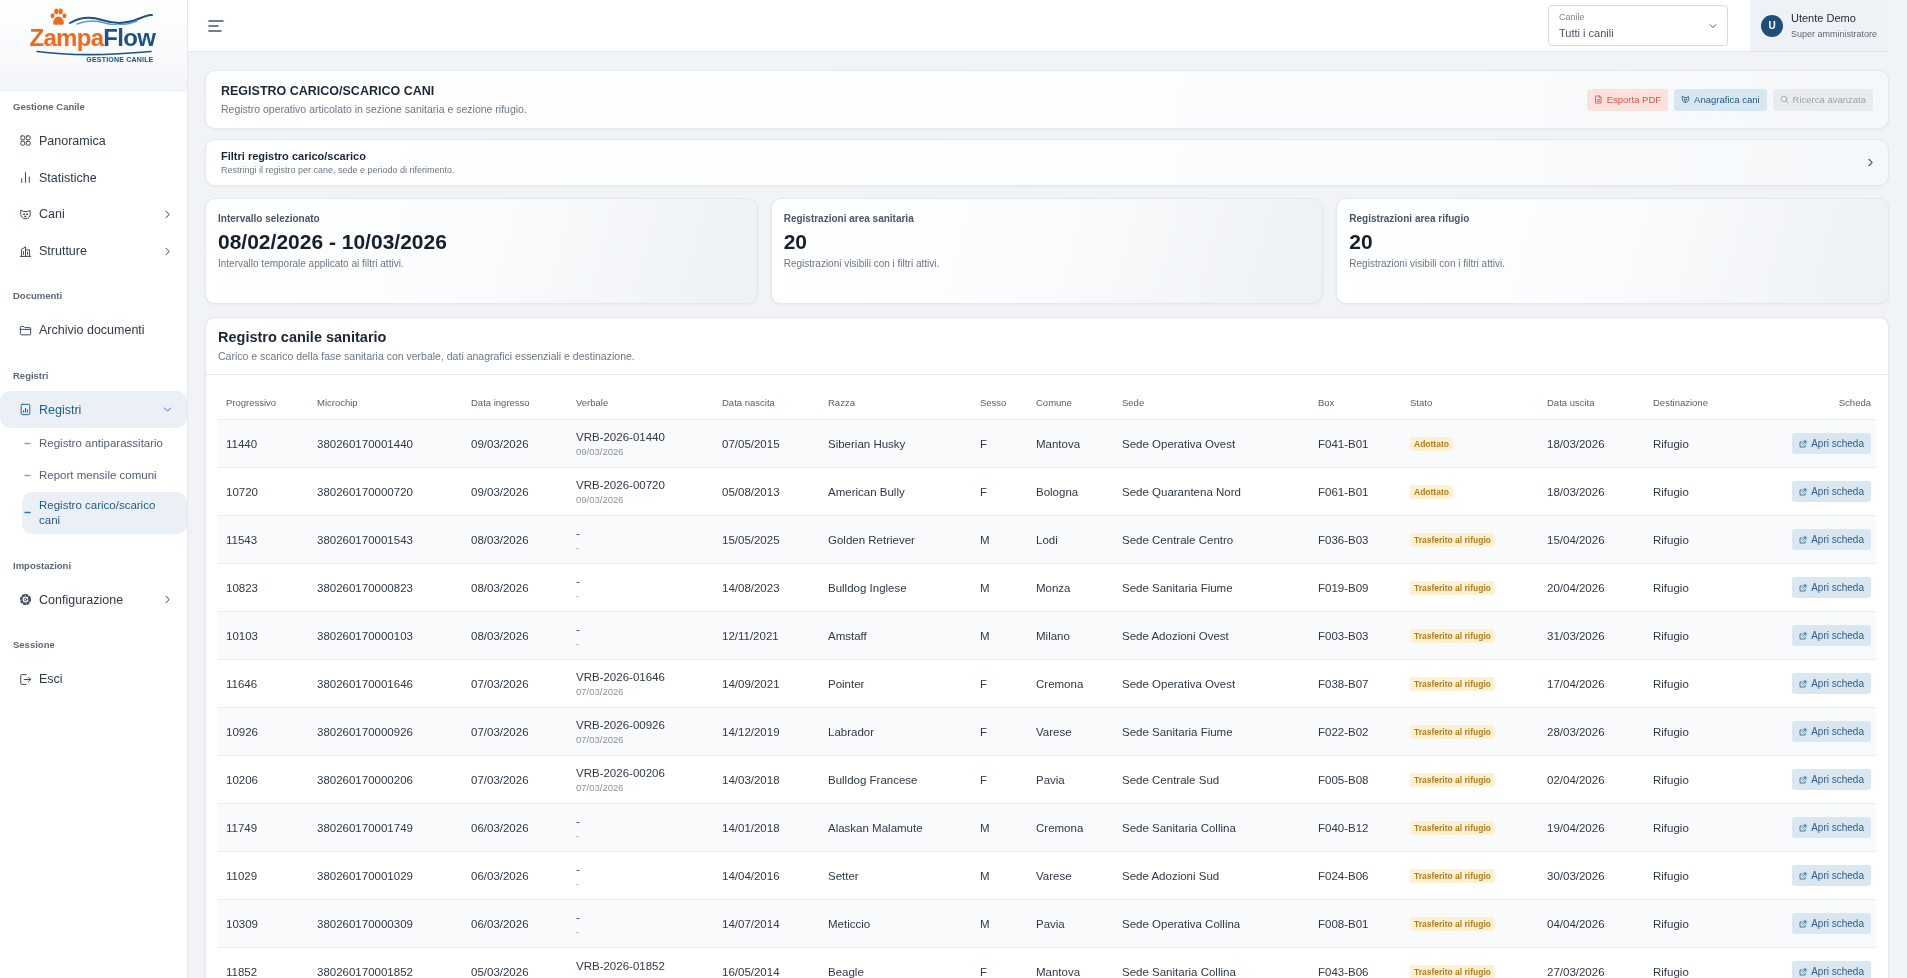  What do you see at coordinates (1576, 587) in the screenshot?
I see `exit-date: 20/04/2026` at bounding box center [1576, 587].